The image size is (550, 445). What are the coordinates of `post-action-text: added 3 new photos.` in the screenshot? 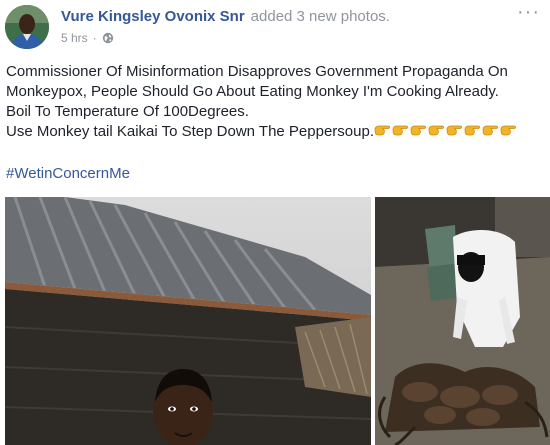 It's located at (320, 16).